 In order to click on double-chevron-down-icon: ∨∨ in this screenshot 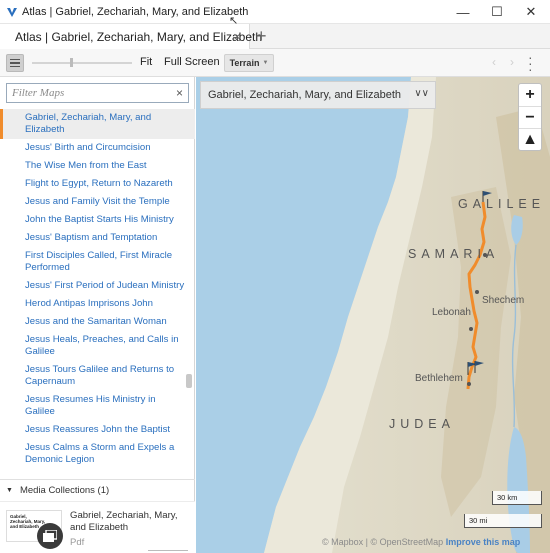, I will do `click(421, 93)`.